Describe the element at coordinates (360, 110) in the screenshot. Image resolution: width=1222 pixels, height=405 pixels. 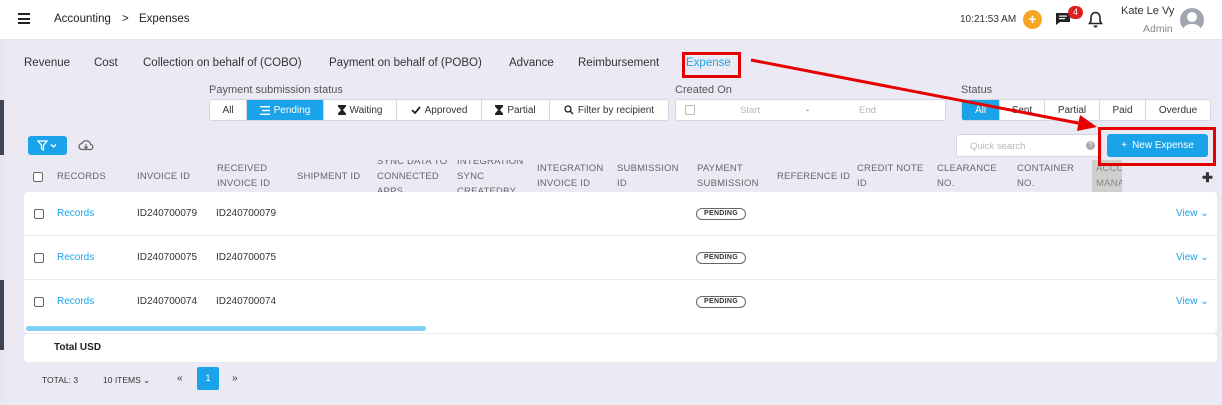
I see `filter-waiting: Waiting` at that location.